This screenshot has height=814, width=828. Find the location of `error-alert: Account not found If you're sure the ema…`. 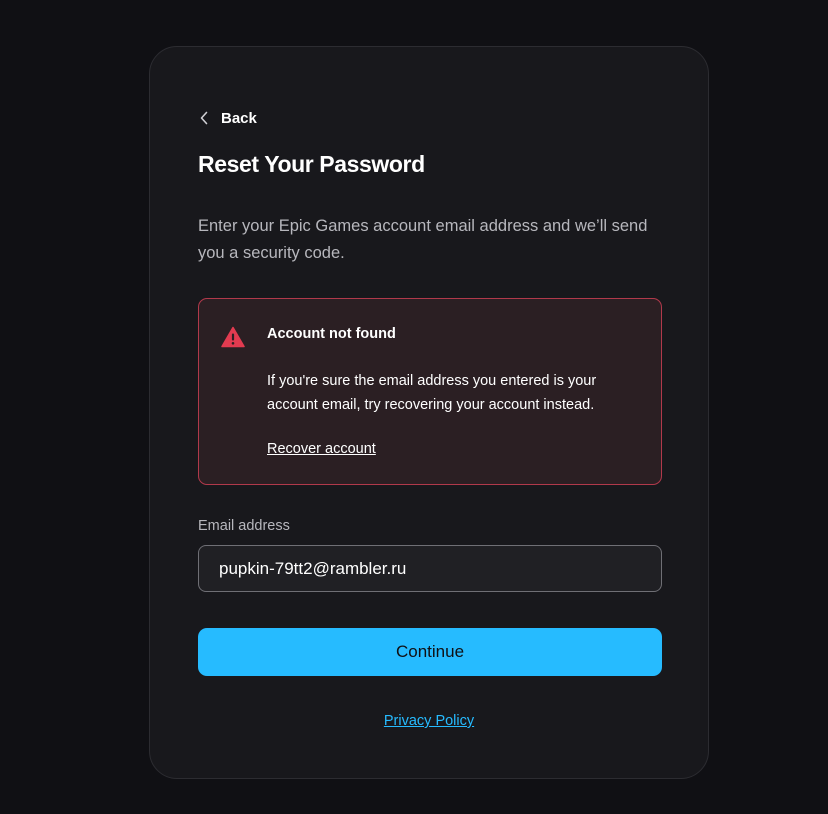

error-alert: Account not found If you're sure the ema… is located at coordinates (430, 391).